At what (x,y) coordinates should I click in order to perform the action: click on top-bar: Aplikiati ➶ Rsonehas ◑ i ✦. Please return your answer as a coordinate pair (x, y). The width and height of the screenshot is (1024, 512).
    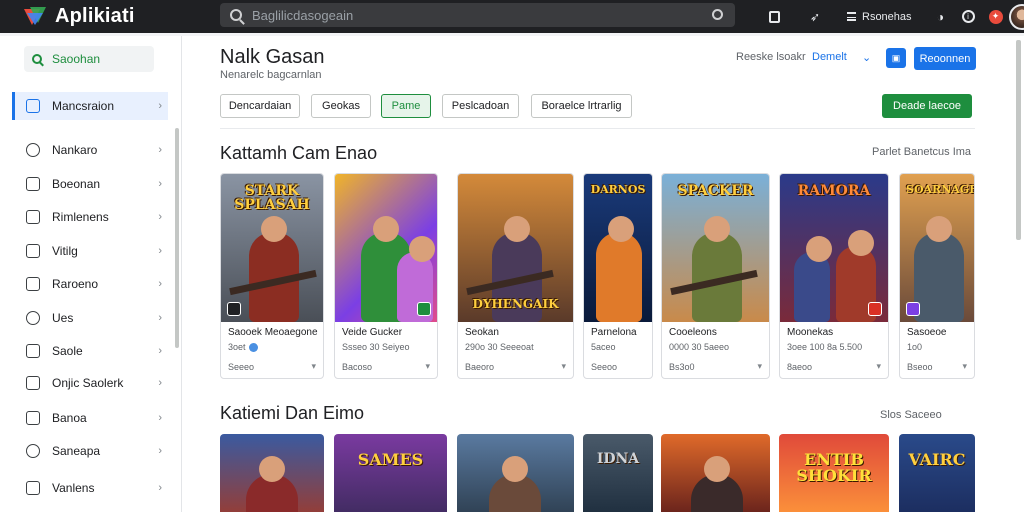
    Looking at the image, I should click on (512, 16).